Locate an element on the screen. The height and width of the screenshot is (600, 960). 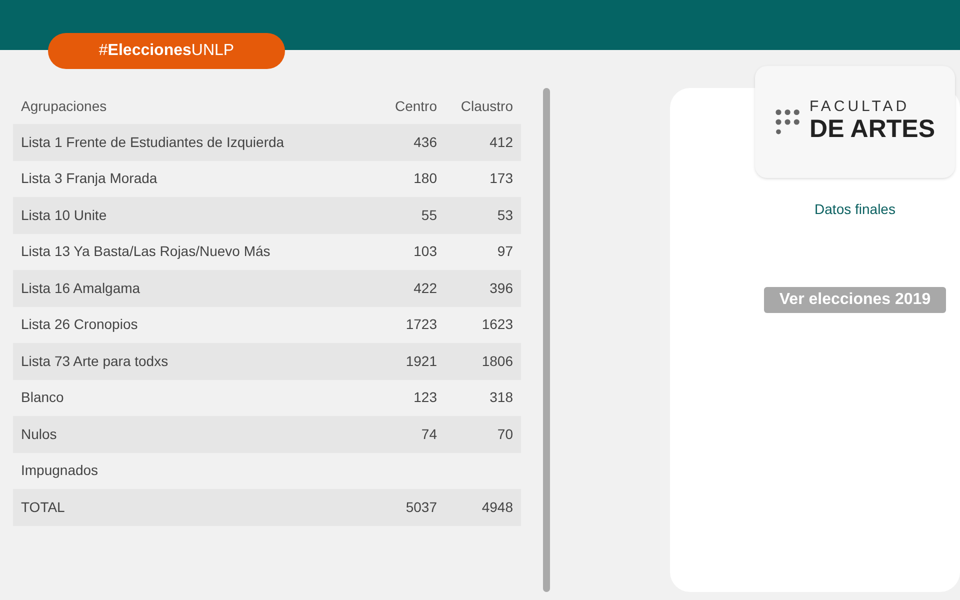
table-cell-text: Nulos is located at coordinates (39, 434).